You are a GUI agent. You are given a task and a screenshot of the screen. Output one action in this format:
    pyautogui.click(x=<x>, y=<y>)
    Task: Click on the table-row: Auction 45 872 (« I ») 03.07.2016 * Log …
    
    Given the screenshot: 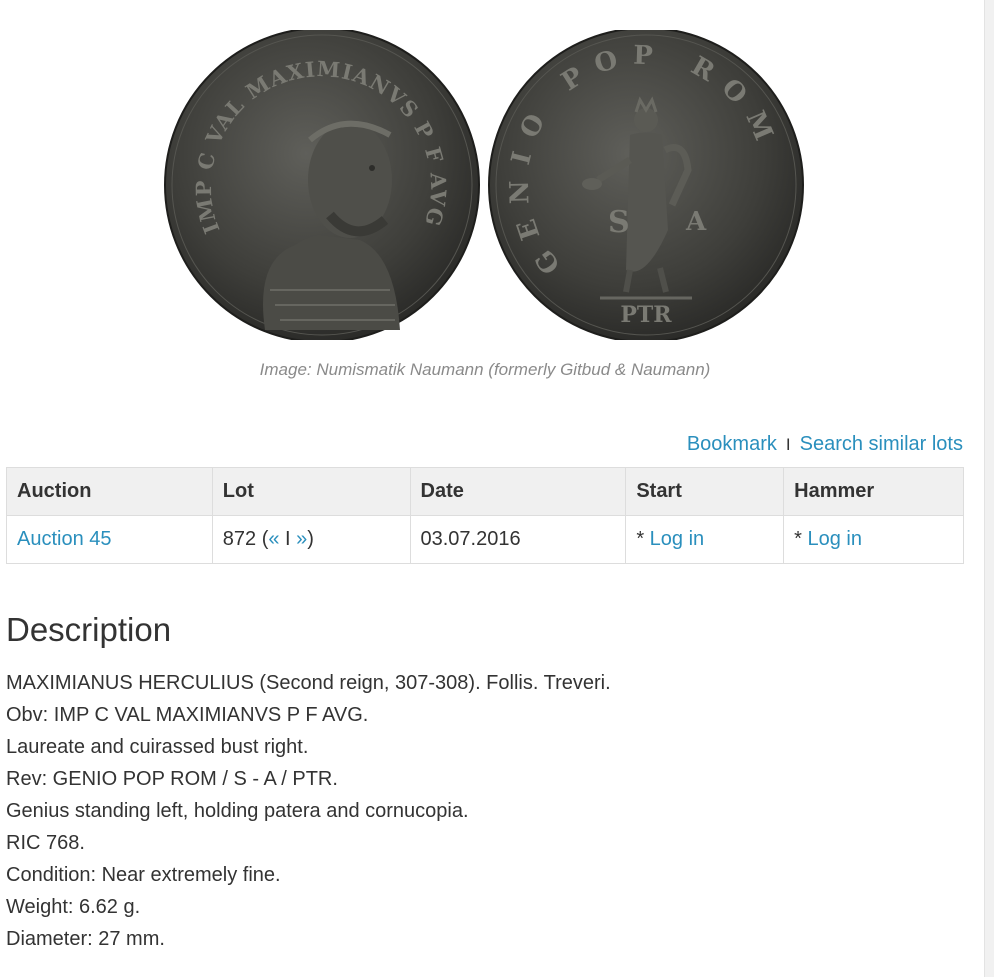 What is the action you would take?
    pyautogui.click(x=485, y=539)
    